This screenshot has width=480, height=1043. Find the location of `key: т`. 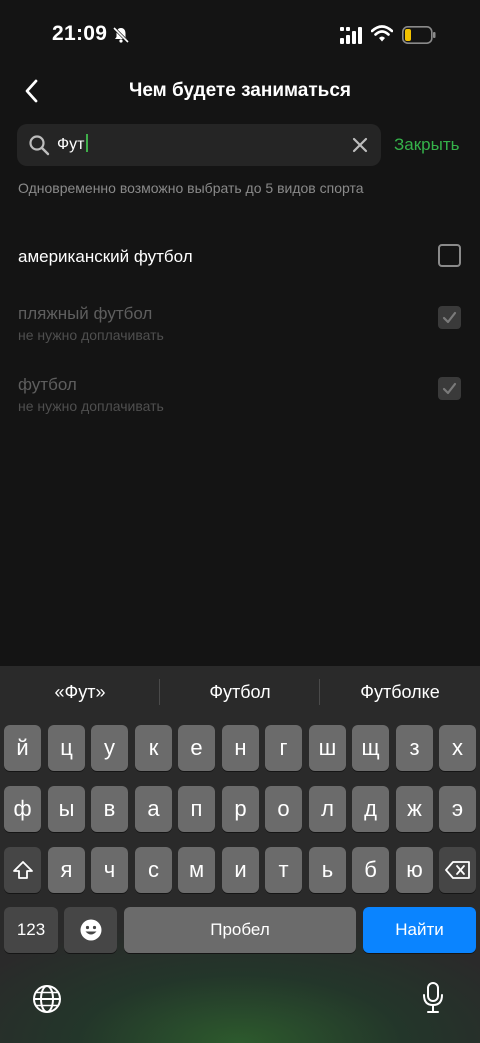

key: т is located at coordinates (283, 870).